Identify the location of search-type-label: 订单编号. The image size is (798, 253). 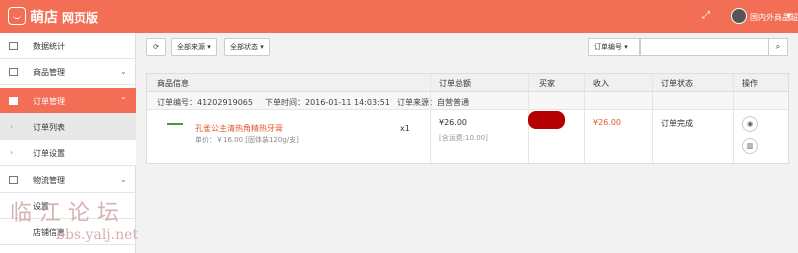
(608, 47).